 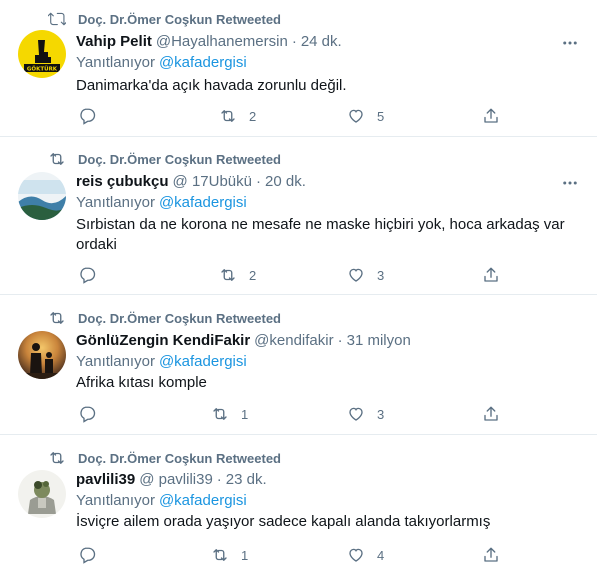 What do you see at coordinates (336, 555) in the screenshot?
I see `action-bar: 1 4` at bounding box center [336, 555].